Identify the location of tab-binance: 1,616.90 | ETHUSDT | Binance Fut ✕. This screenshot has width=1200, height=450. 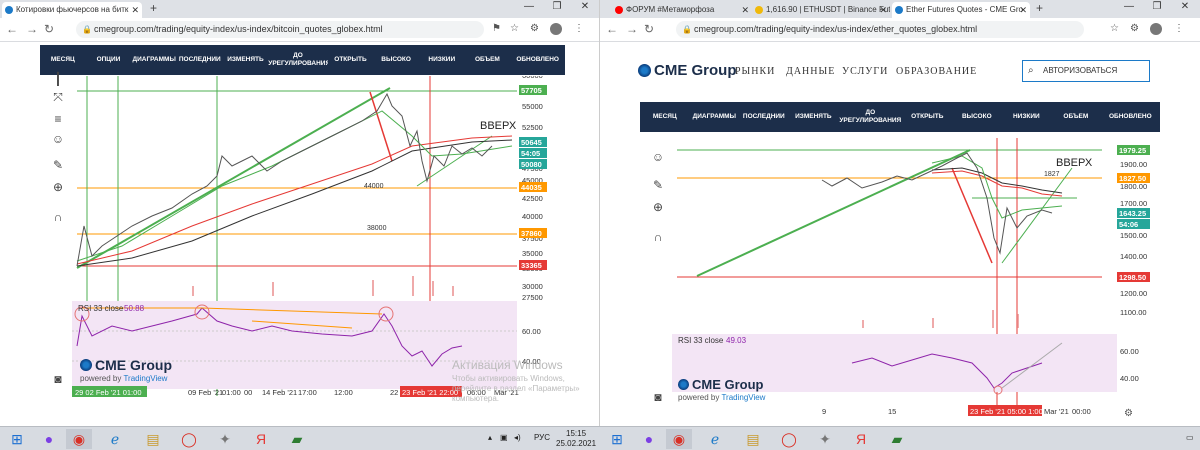
(821, 10).